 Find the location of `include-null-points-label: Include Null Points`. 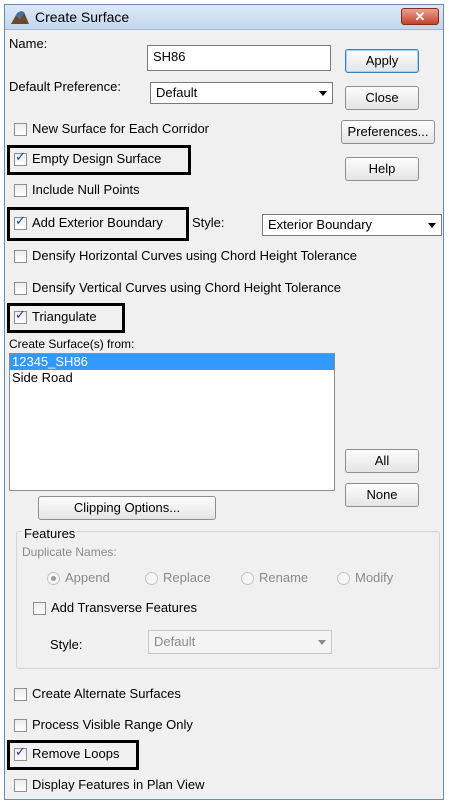

include-null-points-label: Include Null Points is located at coordinates (86, 189).